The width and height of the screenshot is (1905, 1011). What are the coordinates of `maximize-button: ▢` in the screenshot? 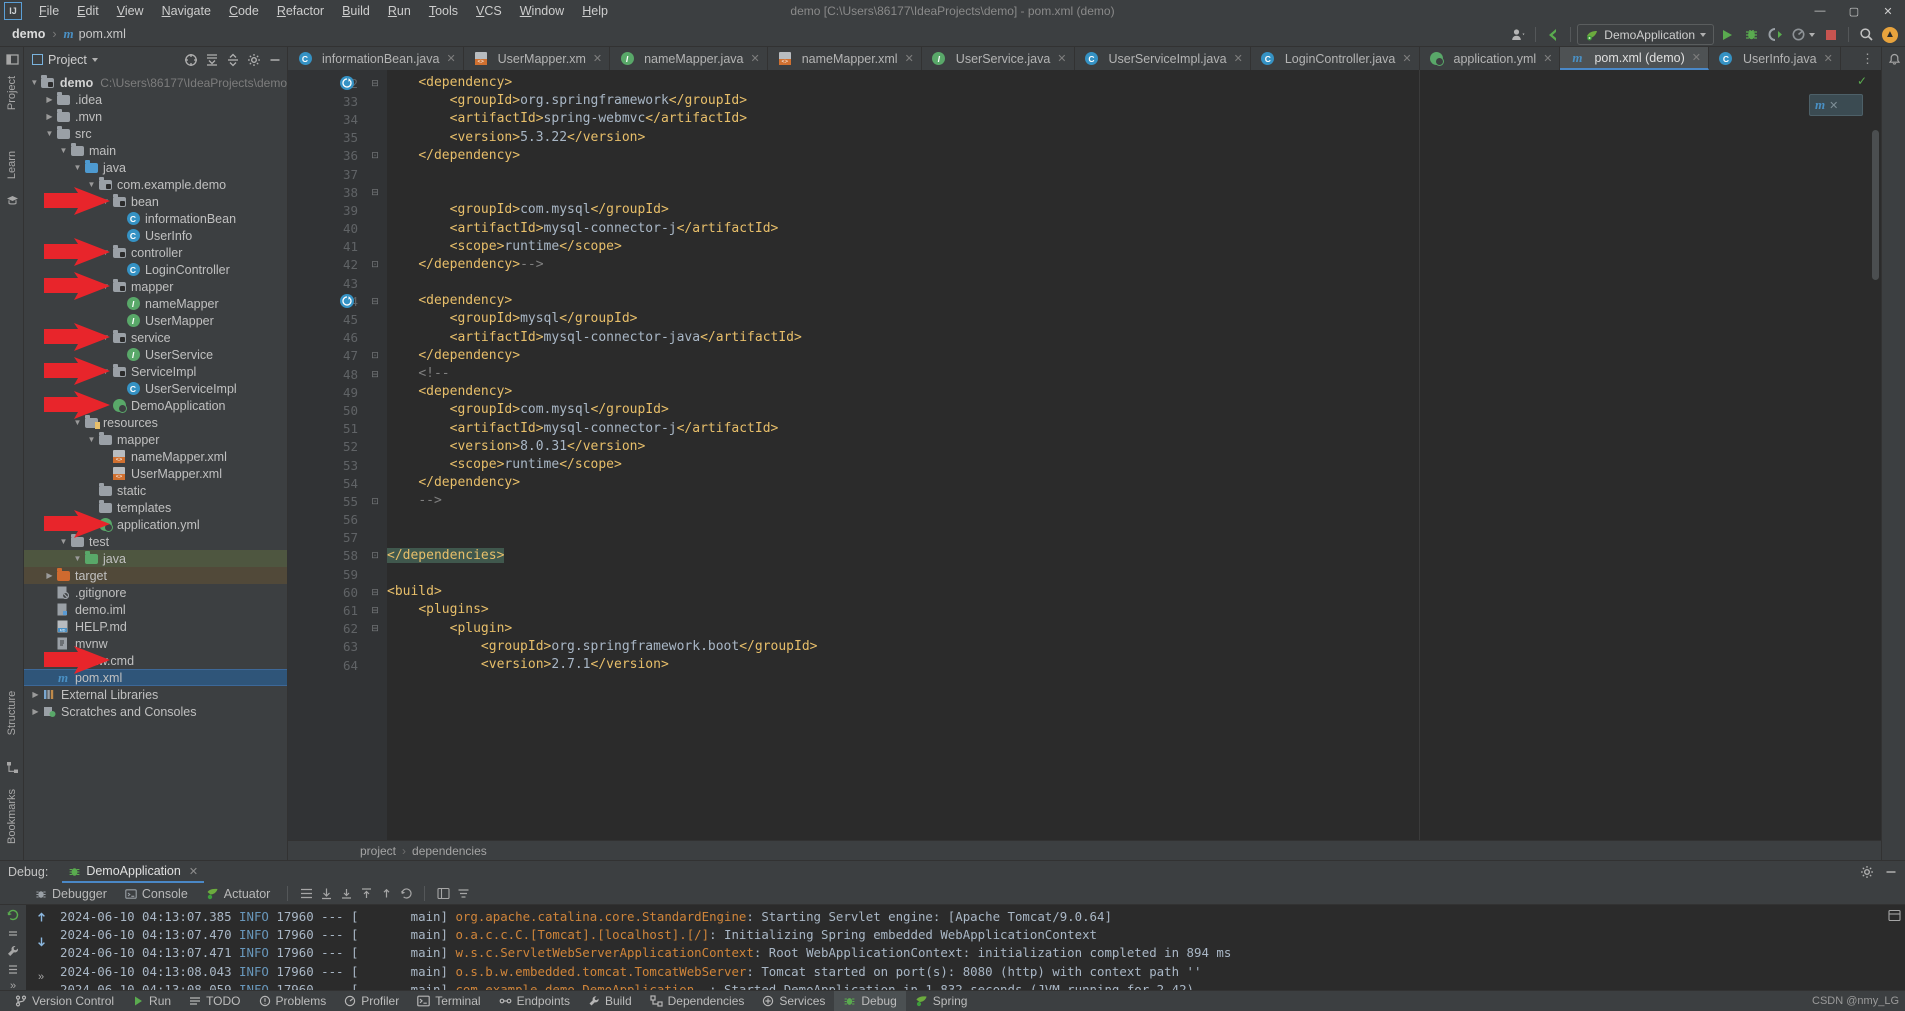 It's located at (1854, 11).